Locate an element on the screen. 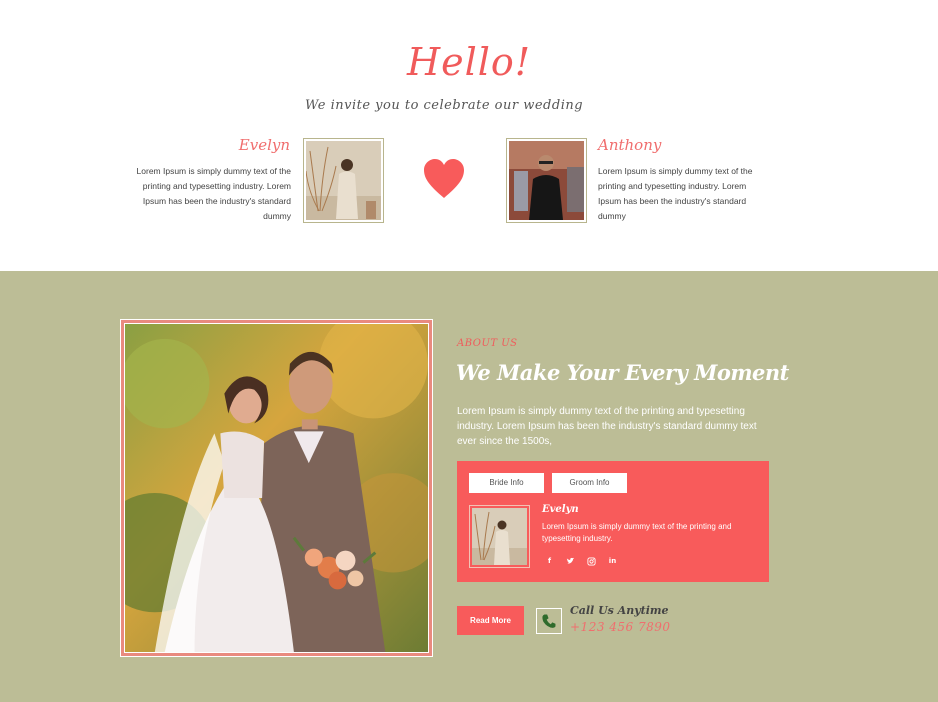  about-kicker: ABOUT US is located at coordinates (487, 343).